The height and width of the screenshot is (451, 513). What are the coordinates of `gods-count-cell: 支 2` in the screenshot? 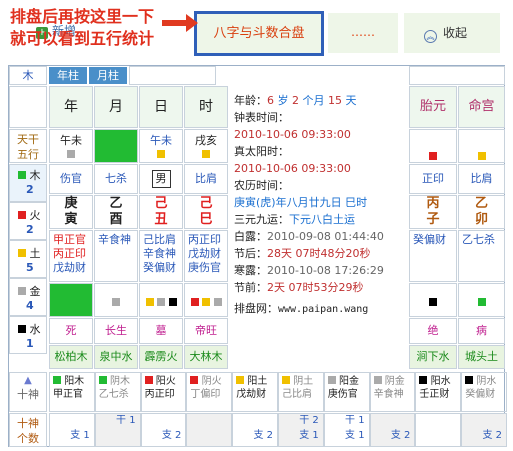 It's located at (255, 430).